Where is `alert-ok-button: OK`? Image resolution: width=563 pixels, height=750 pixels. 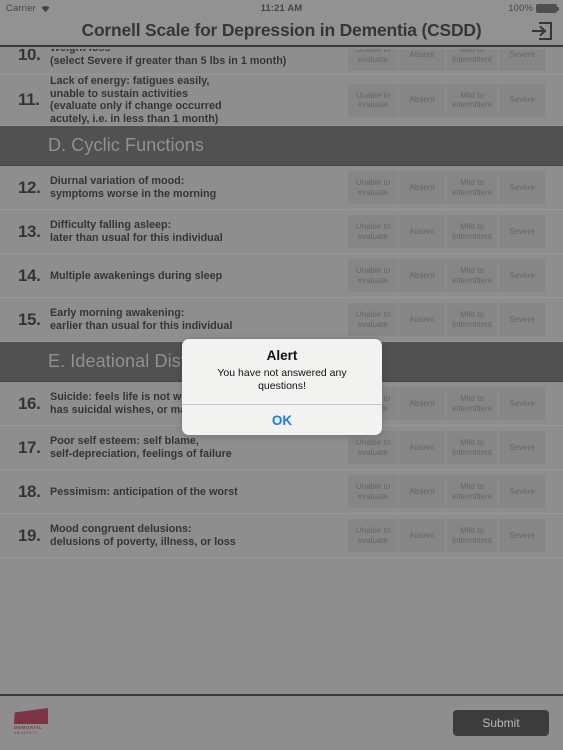
alert-ok-button: OK is located at coordinates (282, 420).